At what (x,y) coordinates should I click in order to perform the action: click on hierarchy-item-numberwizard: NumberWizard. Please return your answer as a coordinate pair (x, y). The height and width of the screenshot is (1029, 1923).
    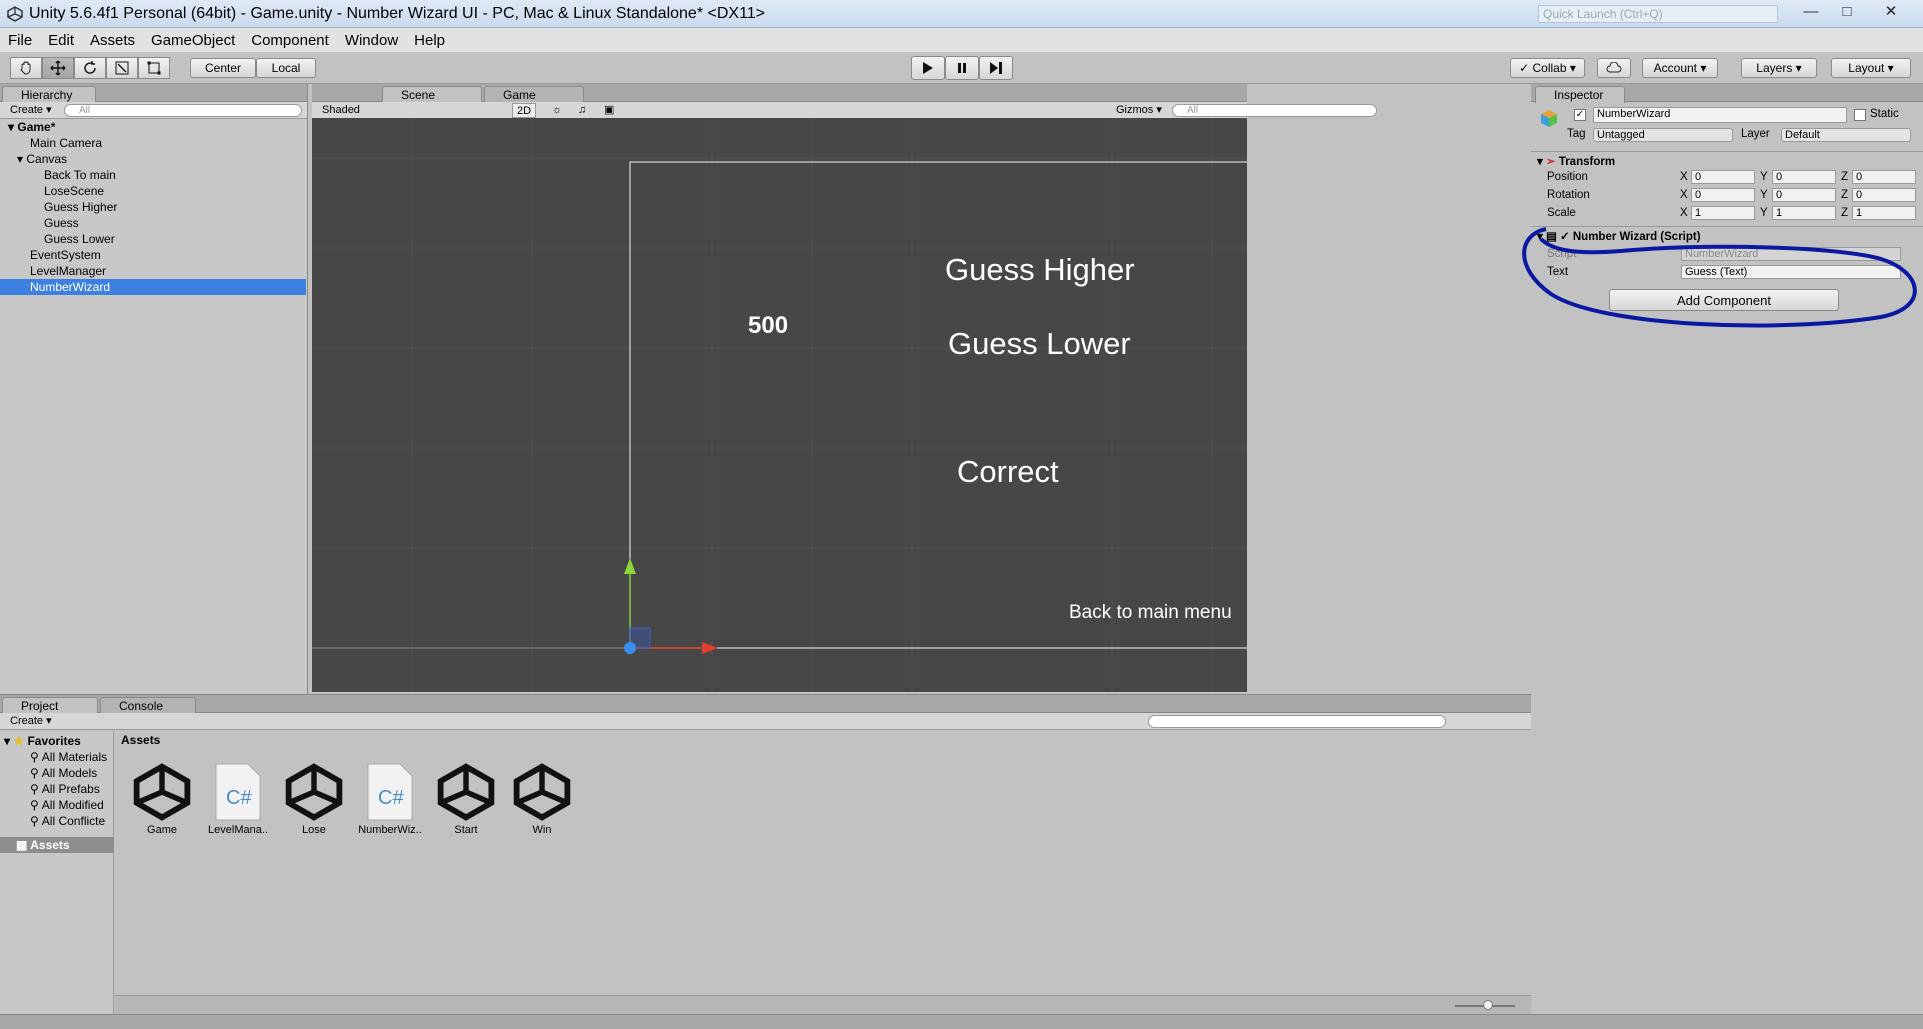
    Looking at the image, I should click on (153, 287).